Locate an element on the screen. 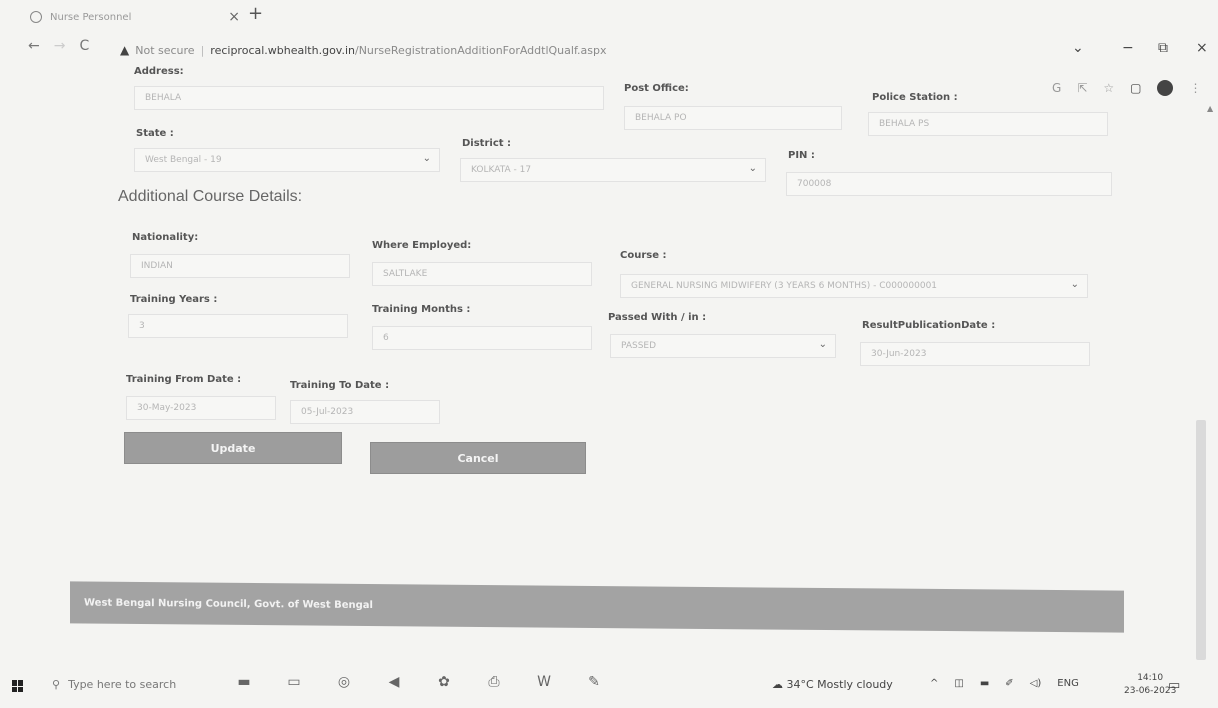 Image resolution: width=1218 pixels, height=708 pixels. file-explorer-icon: ▭ is located at coordinates (294, 682).